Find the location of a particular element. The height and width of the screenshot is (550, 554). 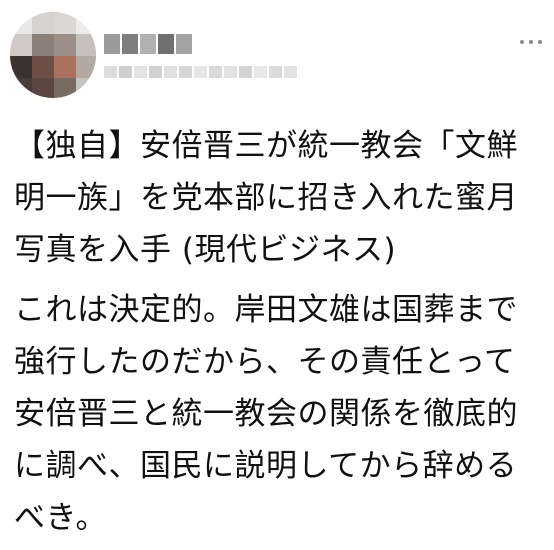

tweet-line: べき。 is located at coordinates (60, 518).